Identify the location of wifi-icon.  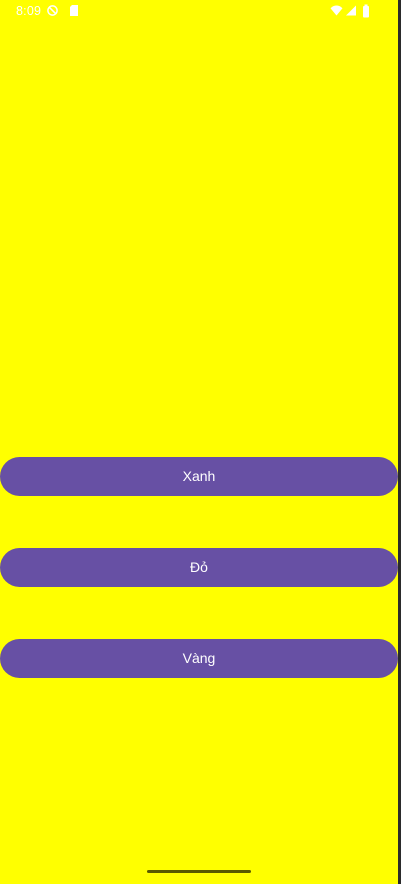
(336, 10).